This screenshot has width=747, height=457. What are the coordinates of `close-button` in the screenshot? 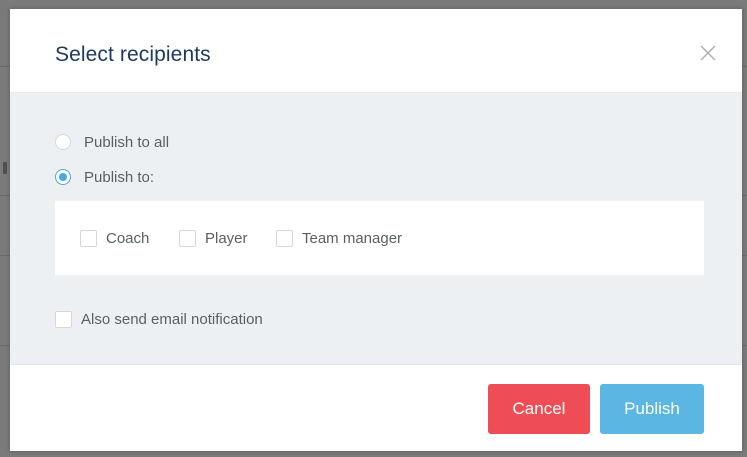 It's located at (708, 53).